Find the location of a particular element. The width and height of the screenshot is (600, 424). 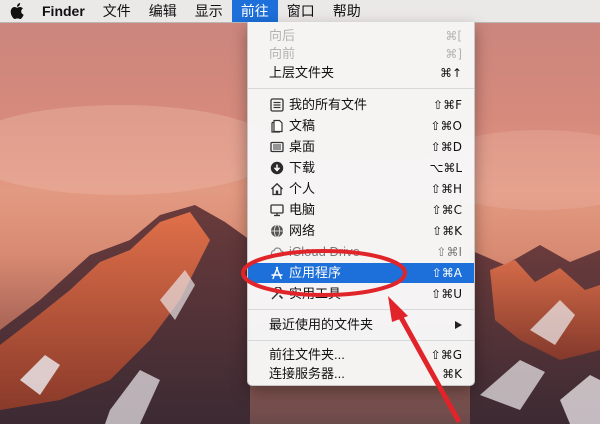

home-icon is located at coordinates (277, 189).